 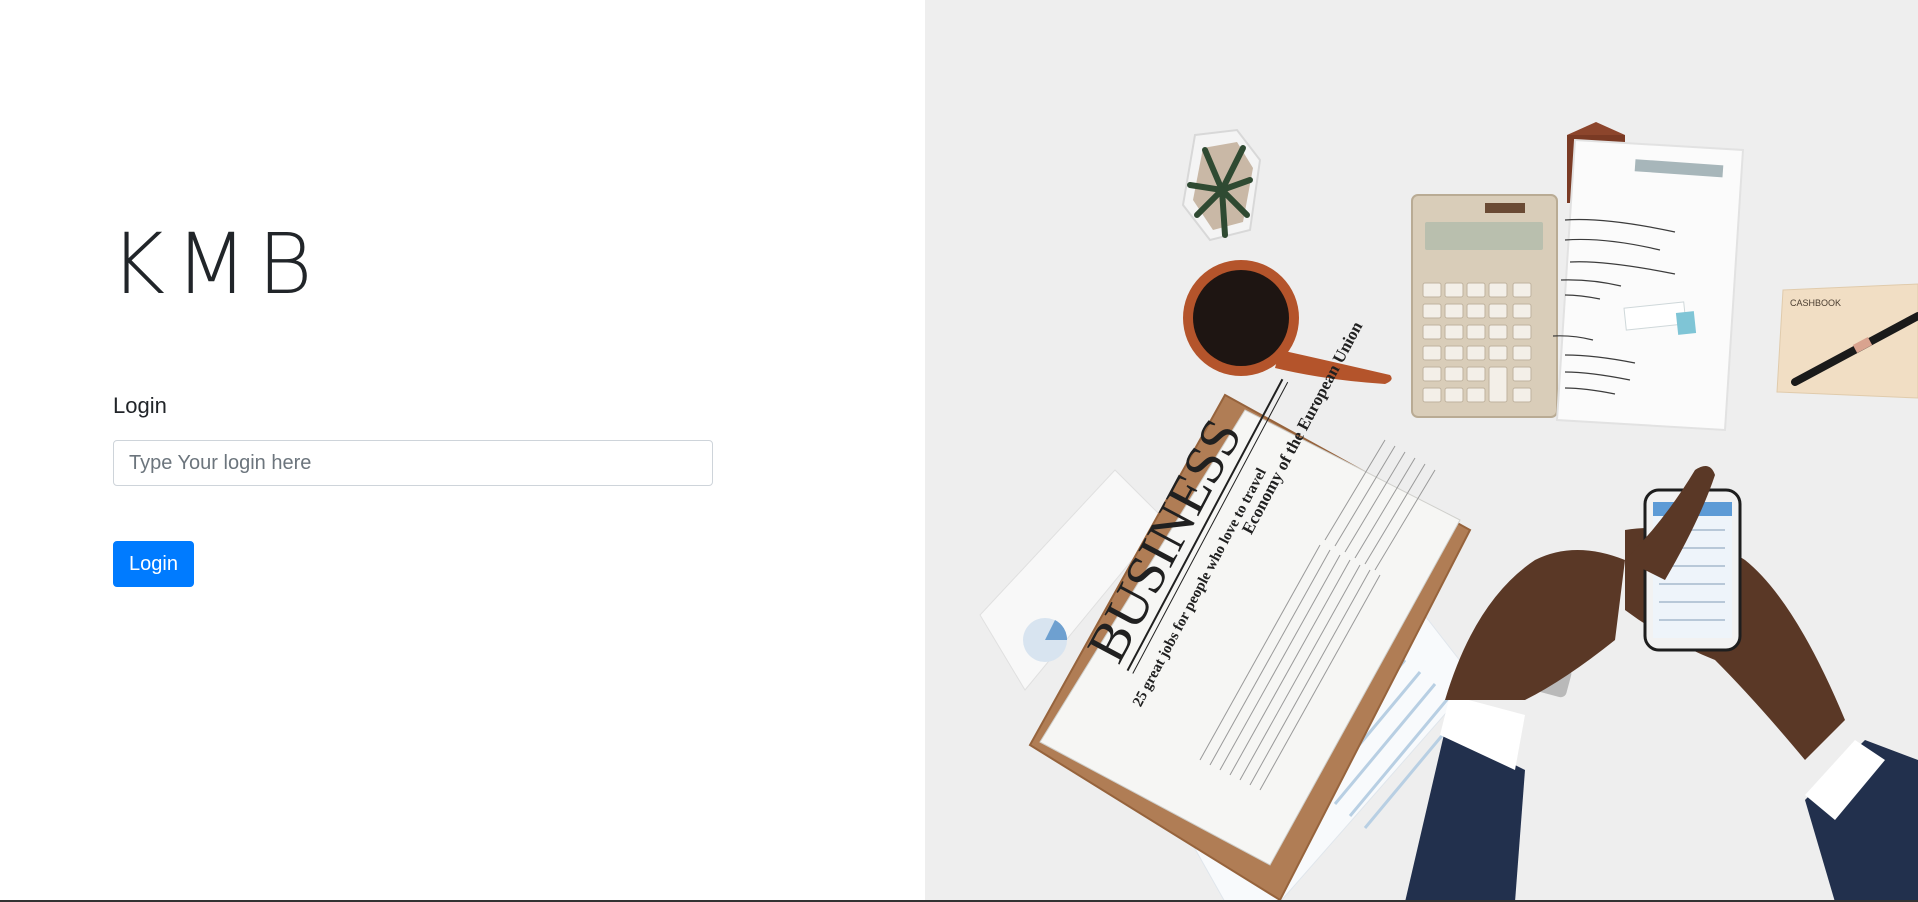 I want to click on notepad-icon, so click(x=1648, y=285).